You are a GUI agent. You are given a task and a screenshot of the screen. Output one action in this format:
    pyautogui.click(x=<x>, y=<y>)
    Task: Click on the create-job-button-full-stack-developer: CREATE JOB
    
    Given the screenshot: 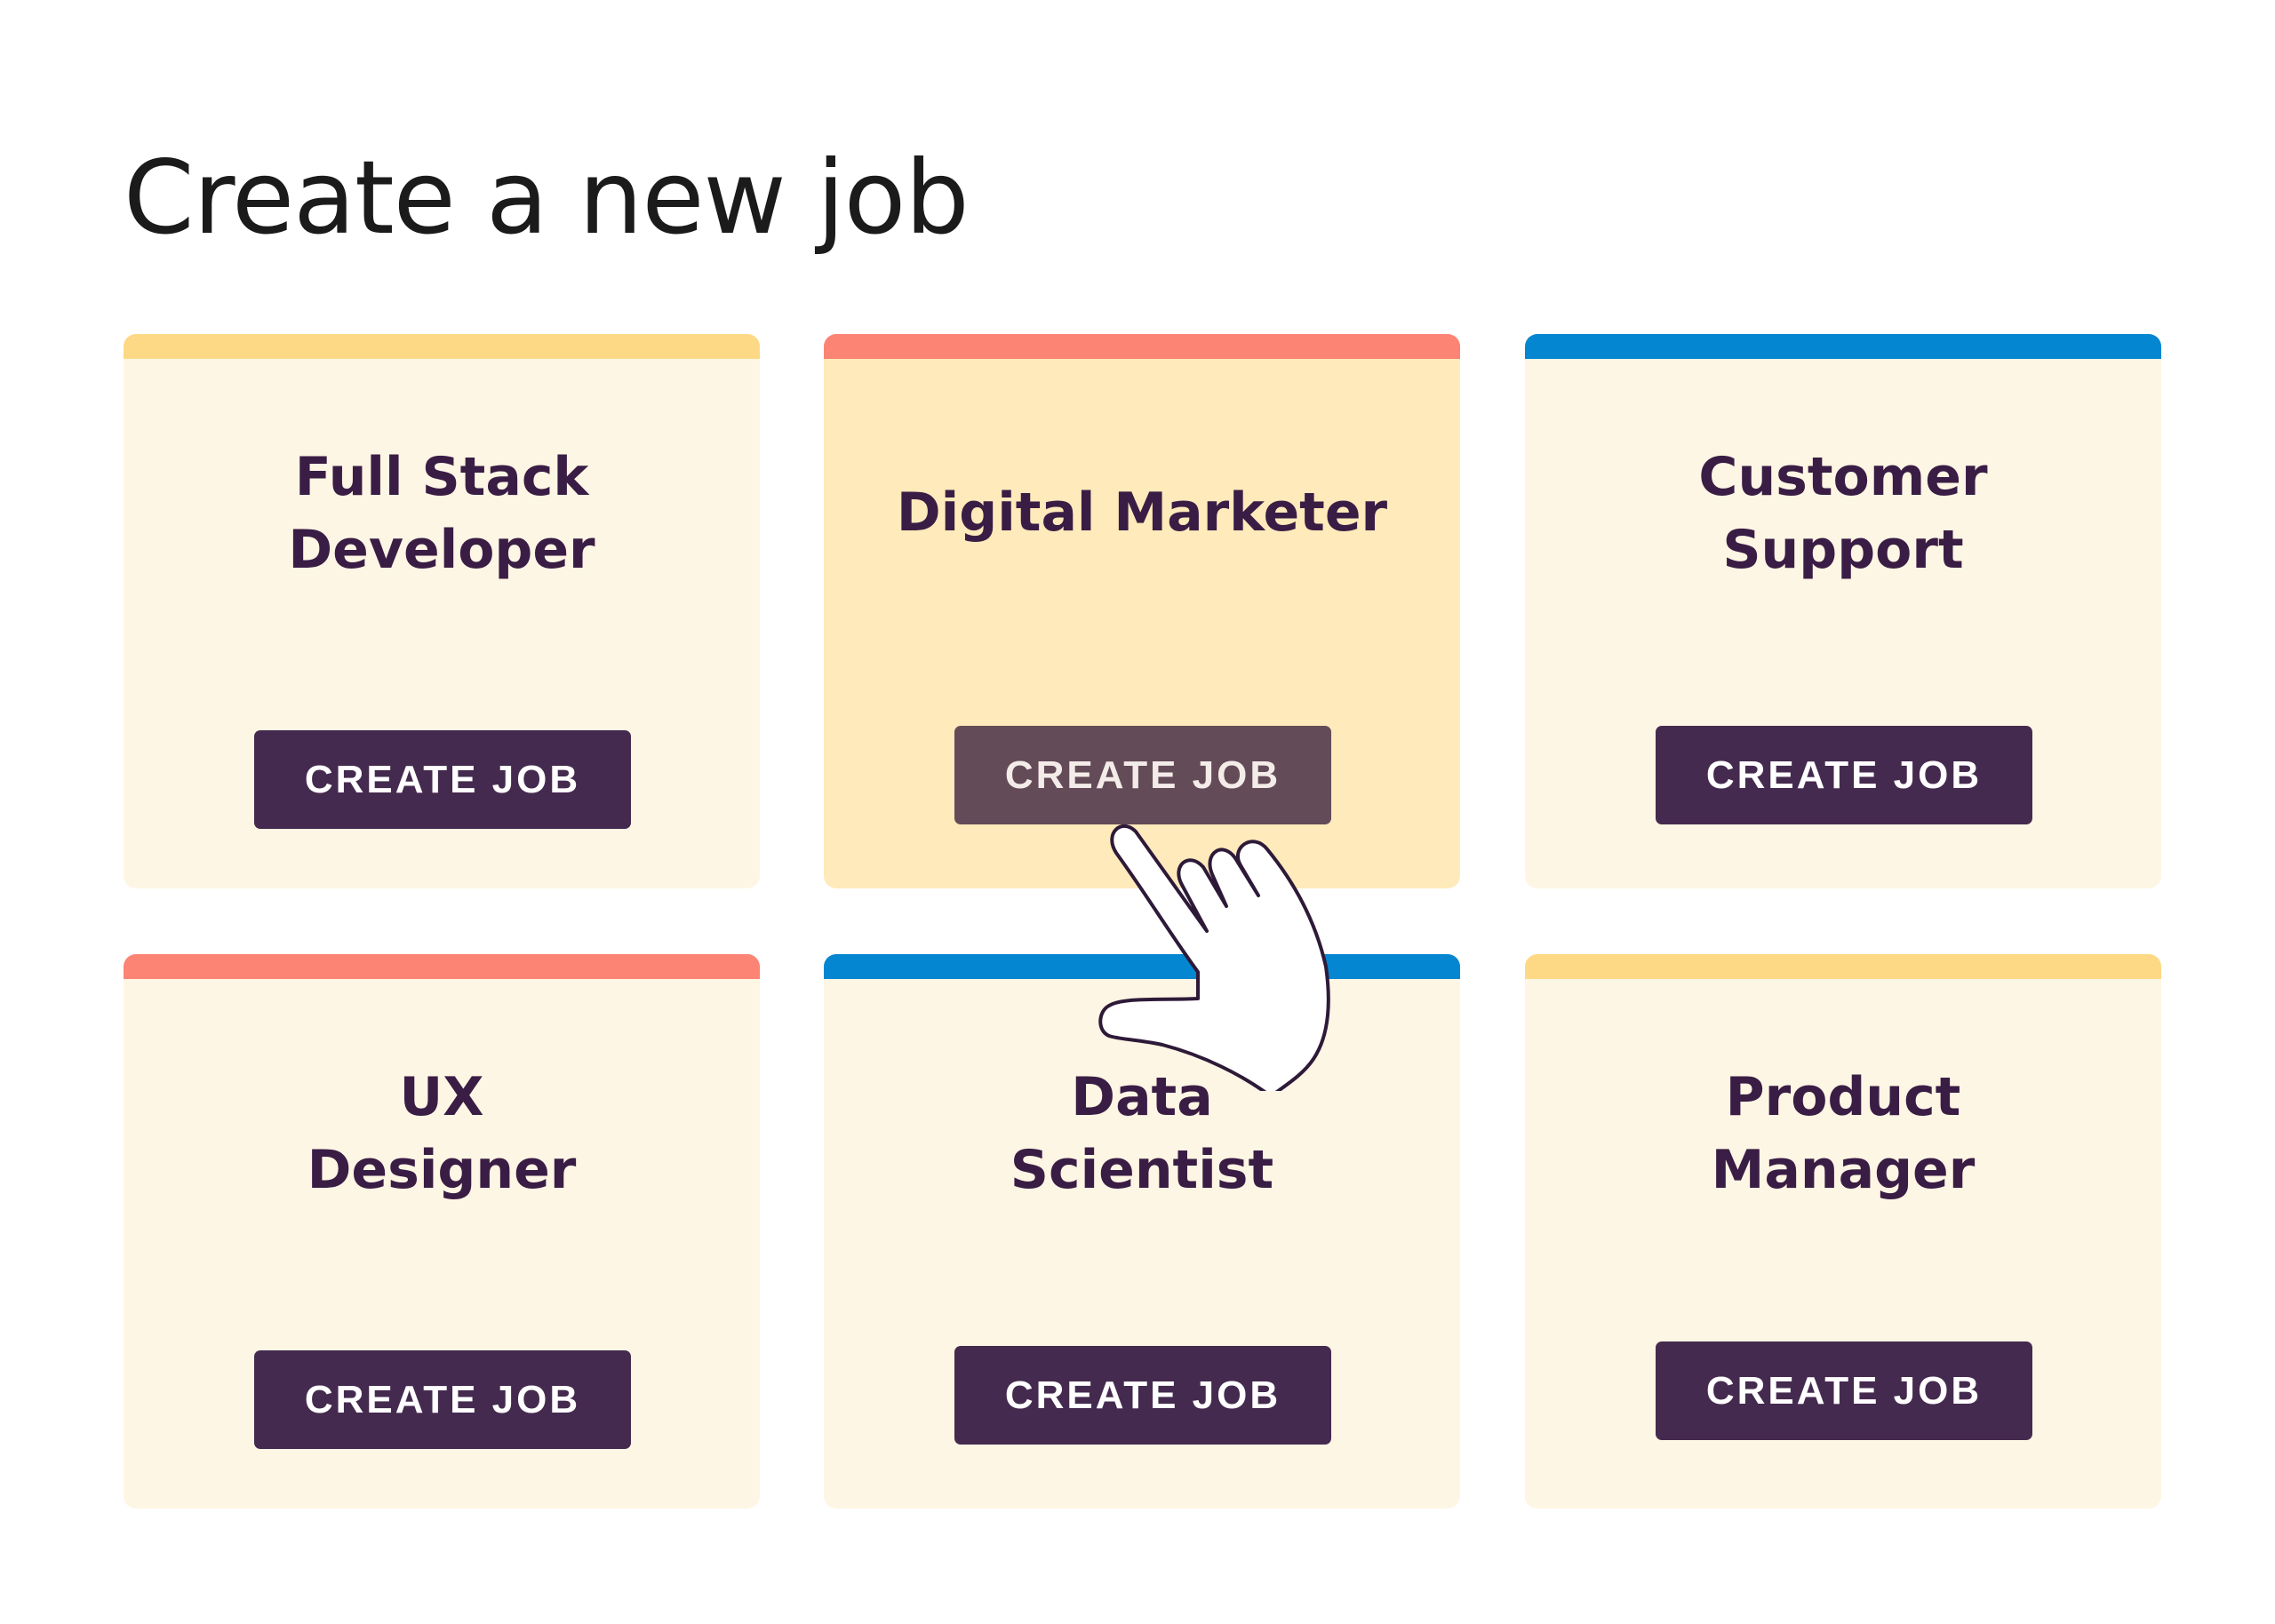 What is the action you would take?
    pyautogui.click(x=442, y=779)
    